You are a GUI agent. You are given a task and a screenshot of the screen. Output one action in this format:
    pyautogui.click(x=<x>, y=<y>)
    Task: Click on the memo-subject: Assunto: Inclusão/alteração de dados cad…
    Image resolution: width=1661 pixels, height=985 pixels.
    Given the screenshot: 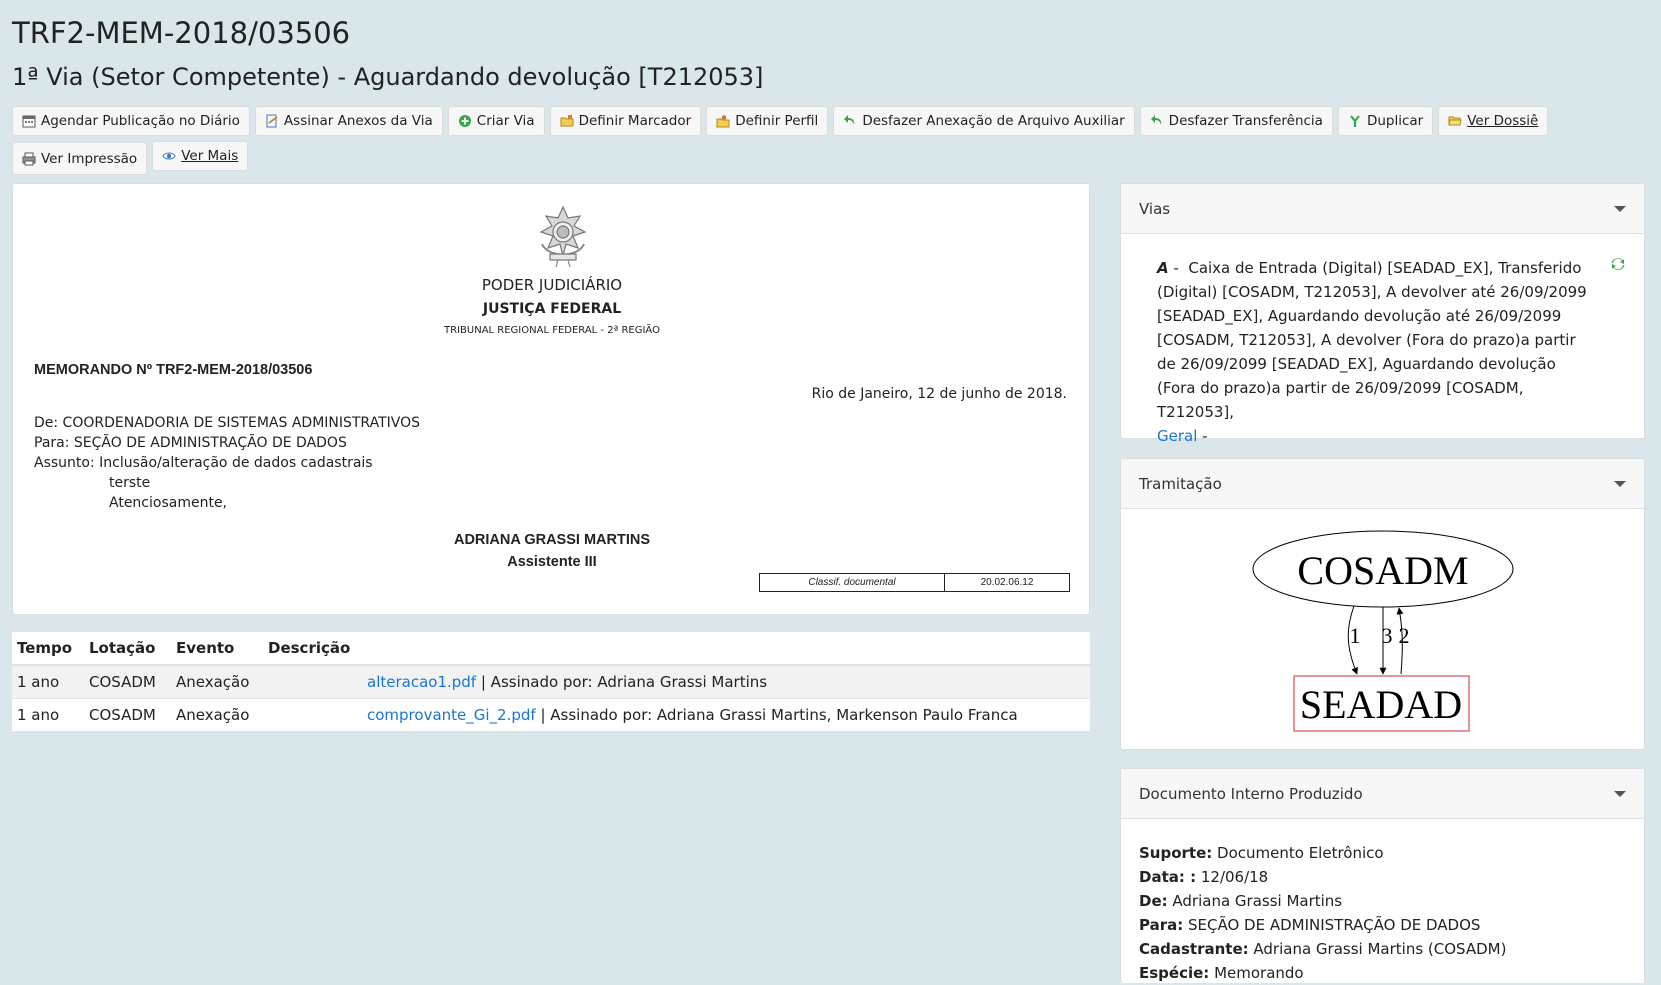 What is the action you would take?
    pyautogui.click(x=203, y=463)
    